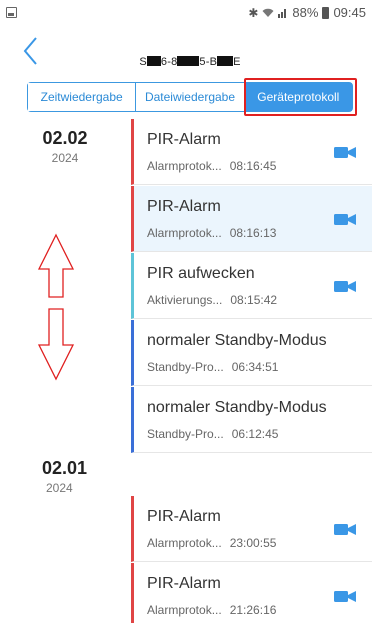  What do you see at coordinates (251, 593) in the screenshot?
I see `log-entry: PIR-Alarm Alarmprotok... 21:26:16` at bounding box center [251, 593].